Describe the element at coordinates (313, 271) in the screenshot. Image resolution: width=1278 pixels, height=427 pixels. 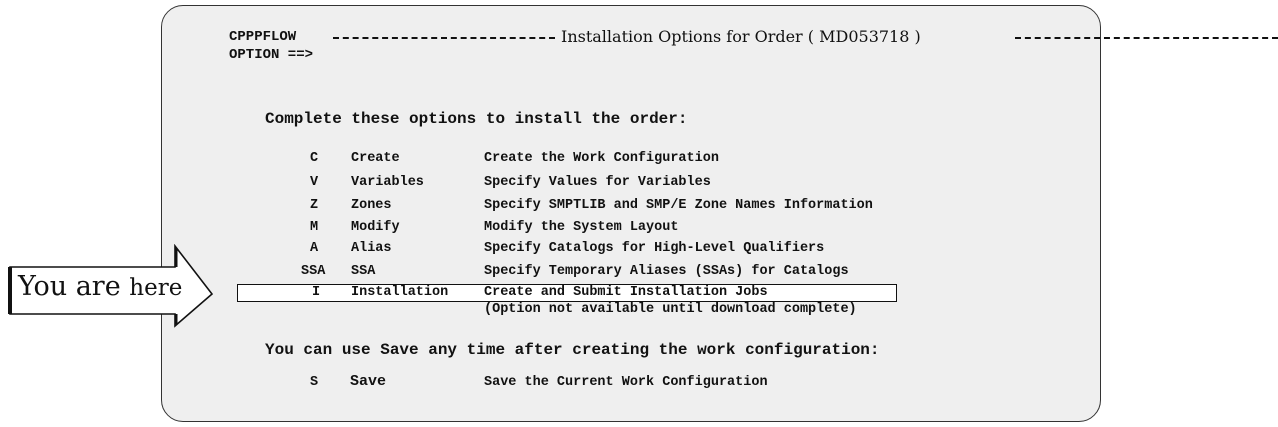
I see `option-code: SSA` at that location.